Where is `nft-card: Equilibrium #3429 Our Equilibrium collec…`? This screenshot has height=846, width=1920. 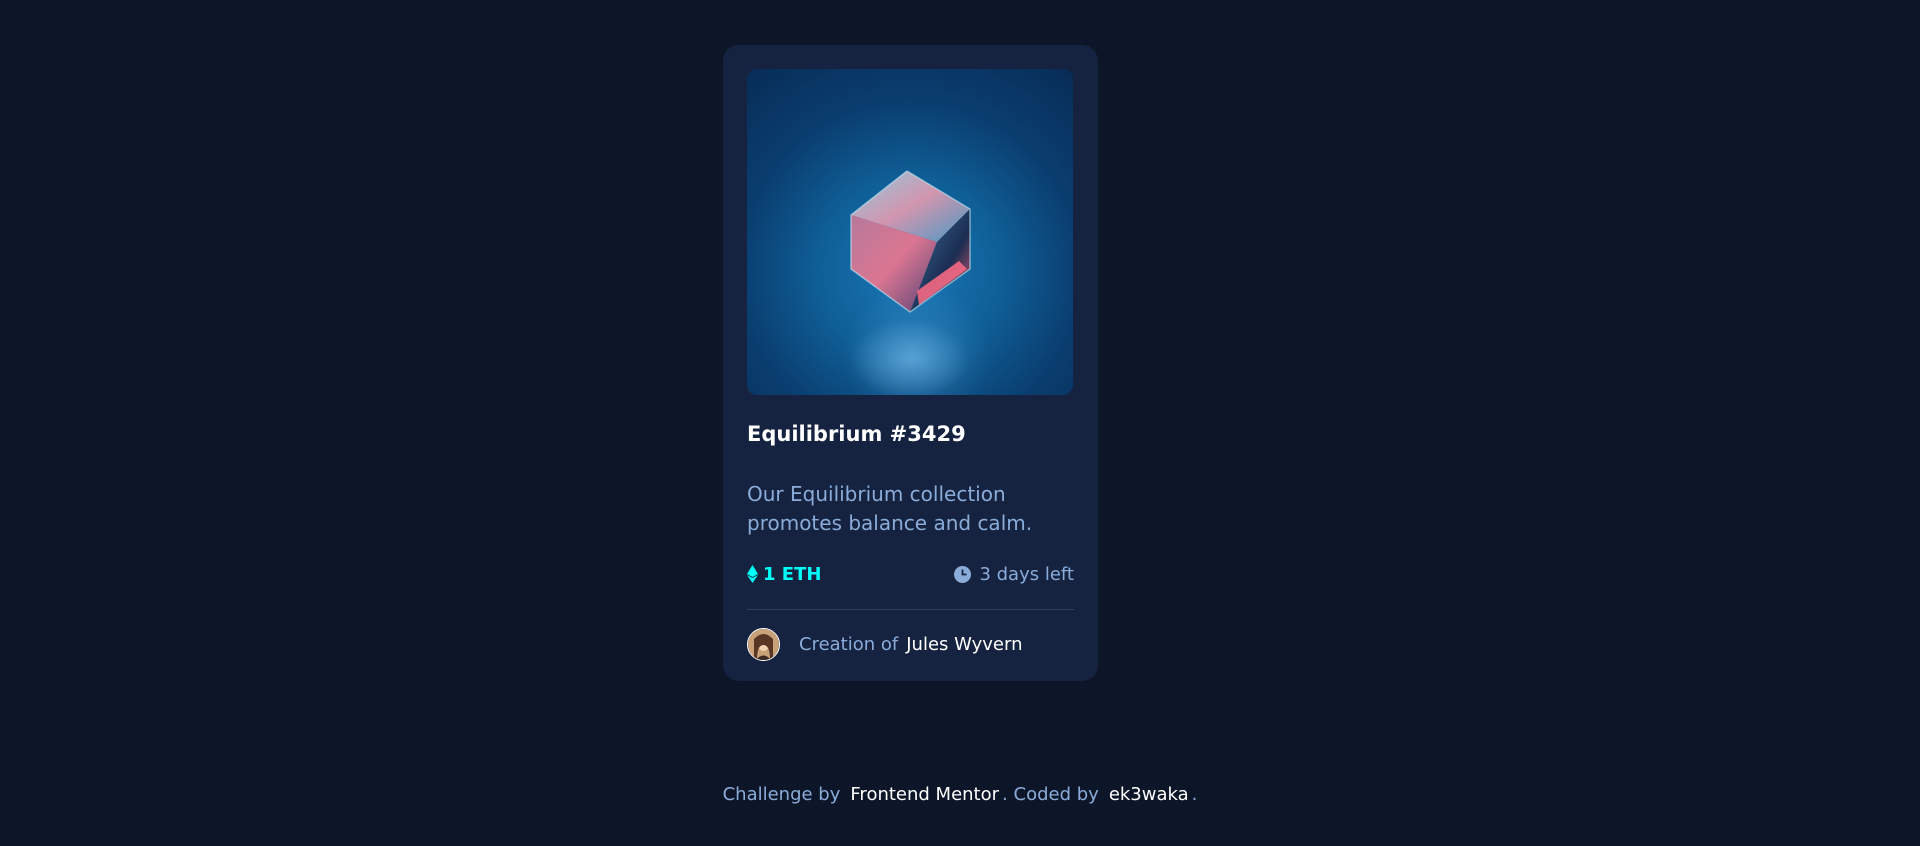 nft-card: Equilibrium #3429 Our Equilibrium collec… is located at coordinates (910, 363).